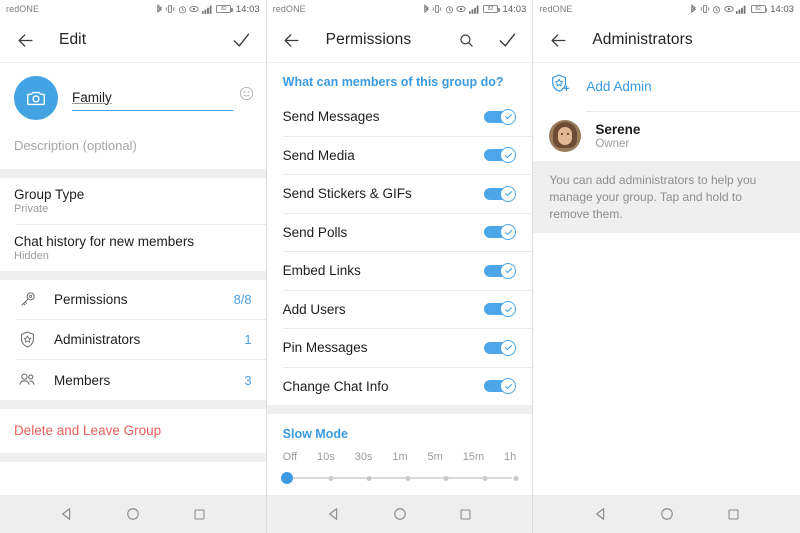  What do you see at coordinates (368, 39) in the screenshot?
I see `page-title: Permissions` at bounding box center [368, 39].